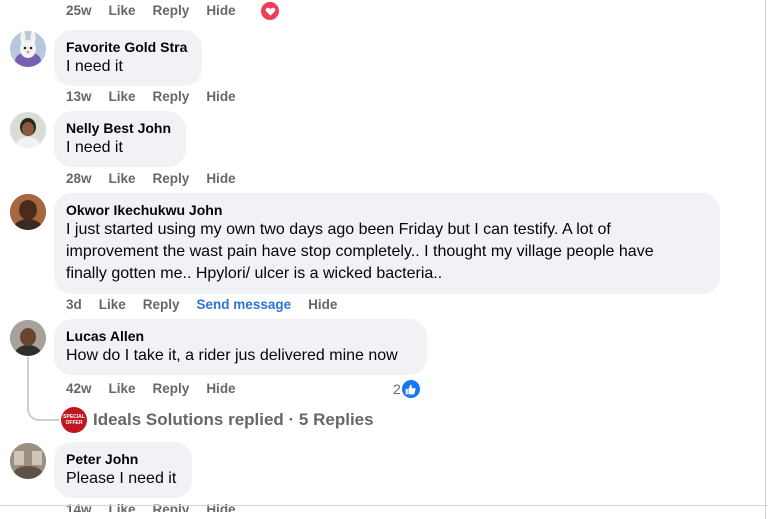 Image resolution: width=768 pixels, height=519 pixels. I want to click on page-avatar: SPECIAL OFFER, so click(74, 420).